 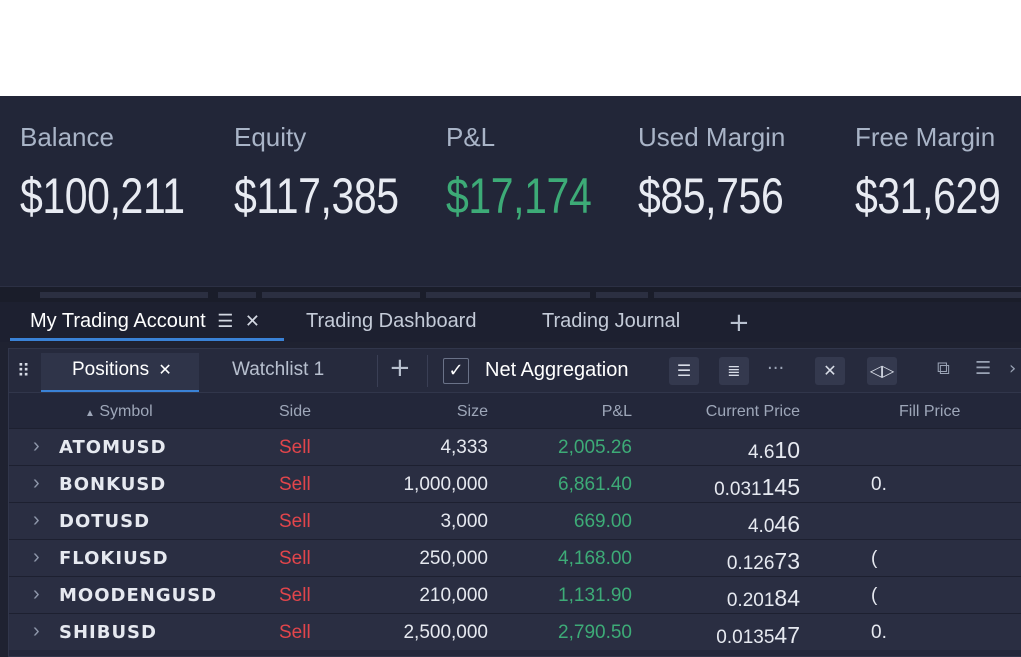 What do you see at coordinates (761, 452) in the screenshot?
I see `price-main: 4.6` at bounding box center [761, 452].